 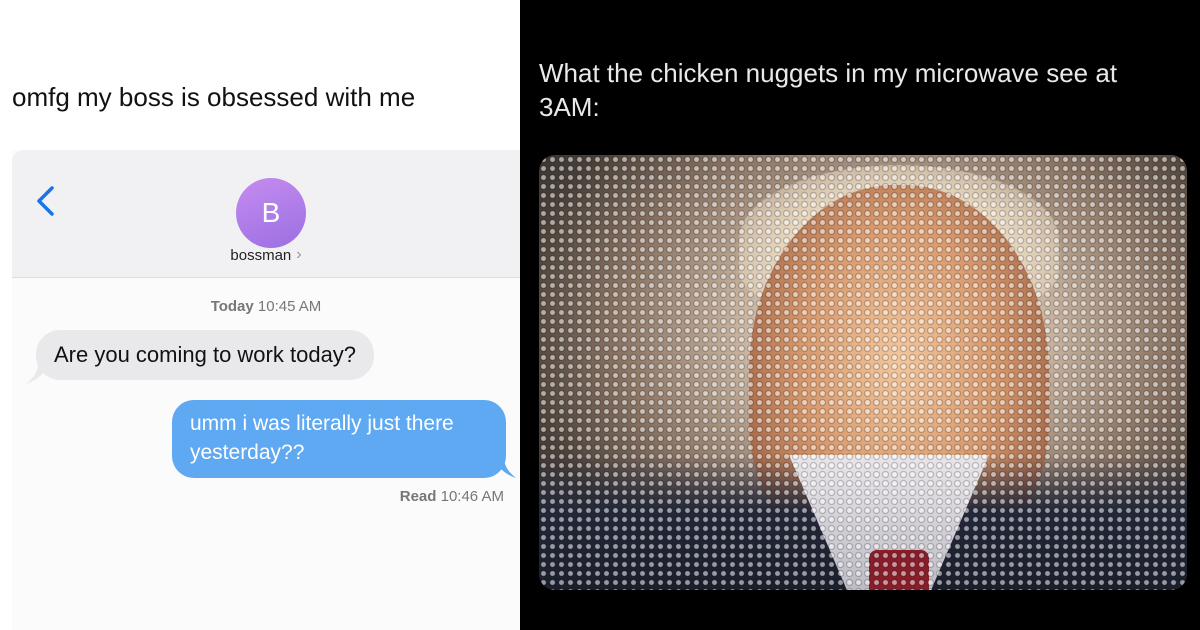 What do you see at coordinates (261, 255) in the screenshot?
I see `contact-name: bossman` at bounding box center [261, 255].